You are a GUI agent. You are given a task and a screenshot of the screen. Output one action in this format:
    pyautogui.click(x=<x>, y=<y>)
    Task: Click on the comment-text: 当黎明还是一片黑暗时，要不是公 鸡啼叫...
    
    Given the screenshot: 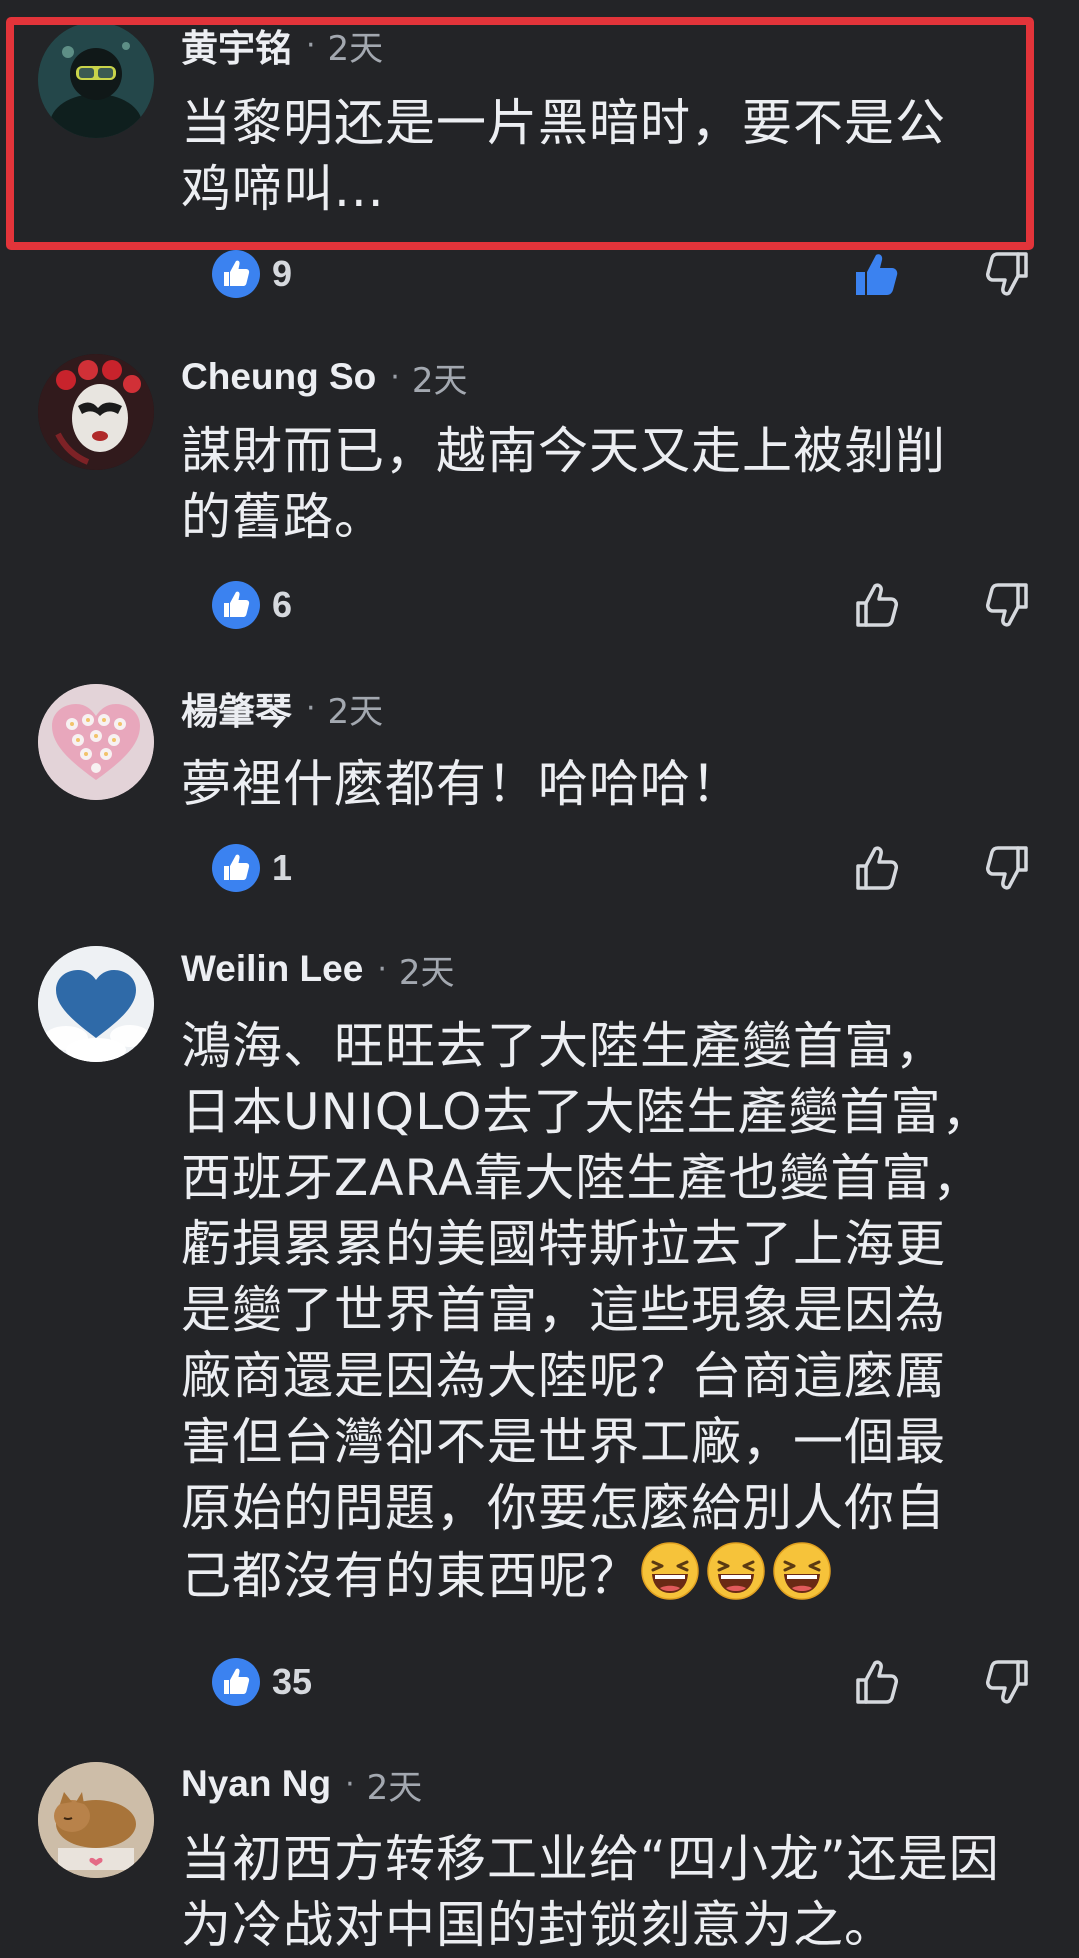 What is the action you would take?
    pyautogui.click(x=563, y=156)
    